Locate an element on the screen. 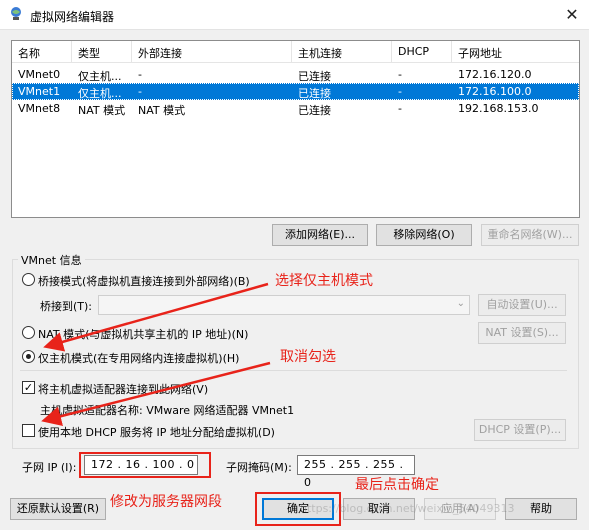 This screenshot has width=589, height=530. cell-type: NAT 模式 is located at coordinates (102, 110).